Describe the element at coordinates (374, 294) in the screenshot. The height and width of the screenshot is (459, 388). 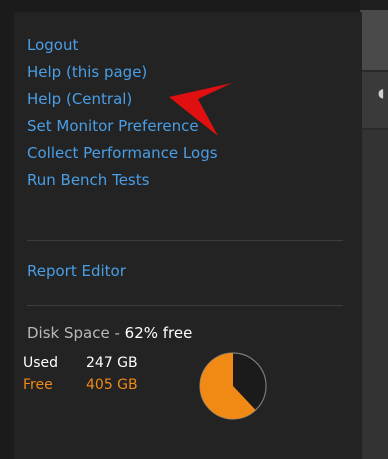
I see `background-band` at that location.